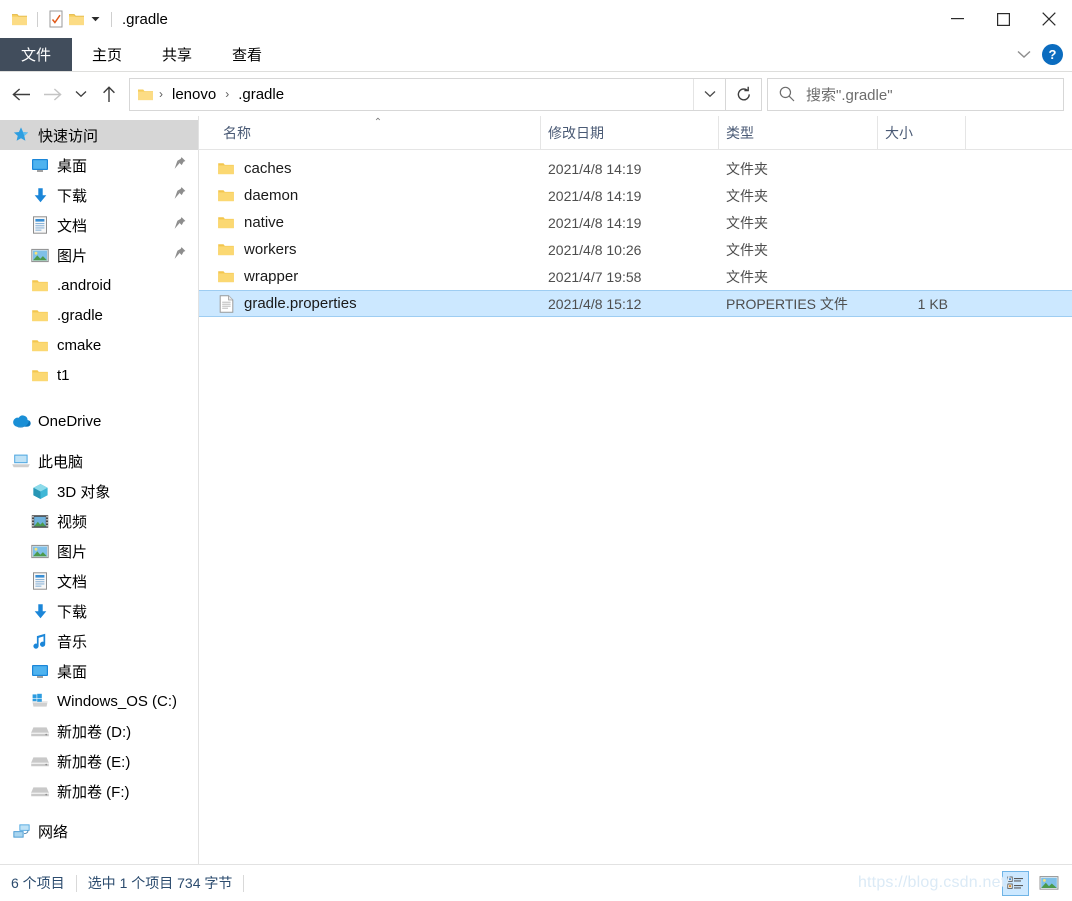 Image resolution: width=1072 pixels, height=901 pixels. Describe the element at coordinates (99, 225) in the screenshot. I see `sidebar-item-documents-qa: 文档` at that location.